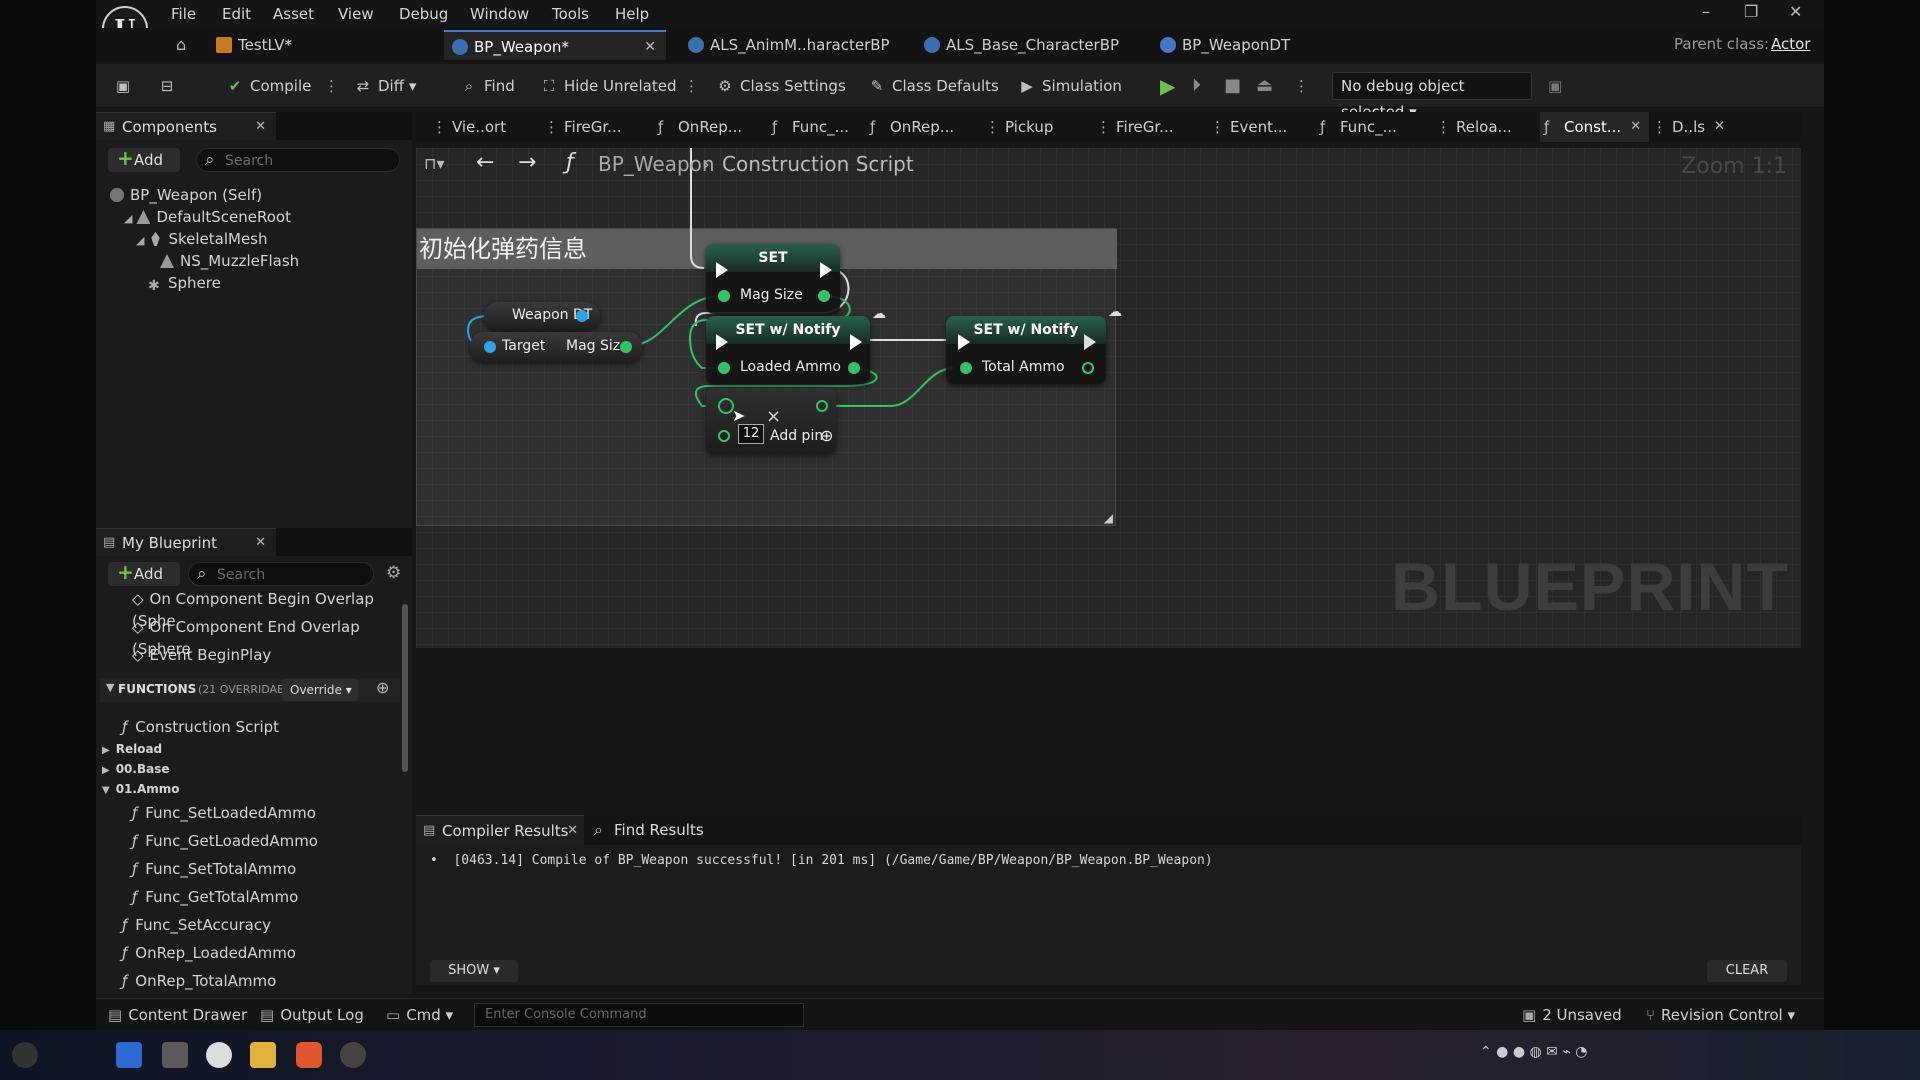 This screenshot has width=1920, height=1080. What do you see at coordinates (385, 86) in the screenshot?
I see `diff-button: ⇄ Diff ▾` at bounding box center [385, 86].